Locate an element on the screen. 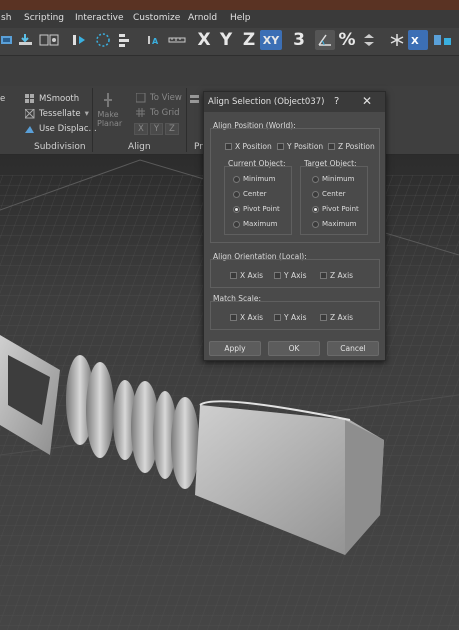 The image size is (459, 630). svg-text: A is located at coordinates (155, 41).